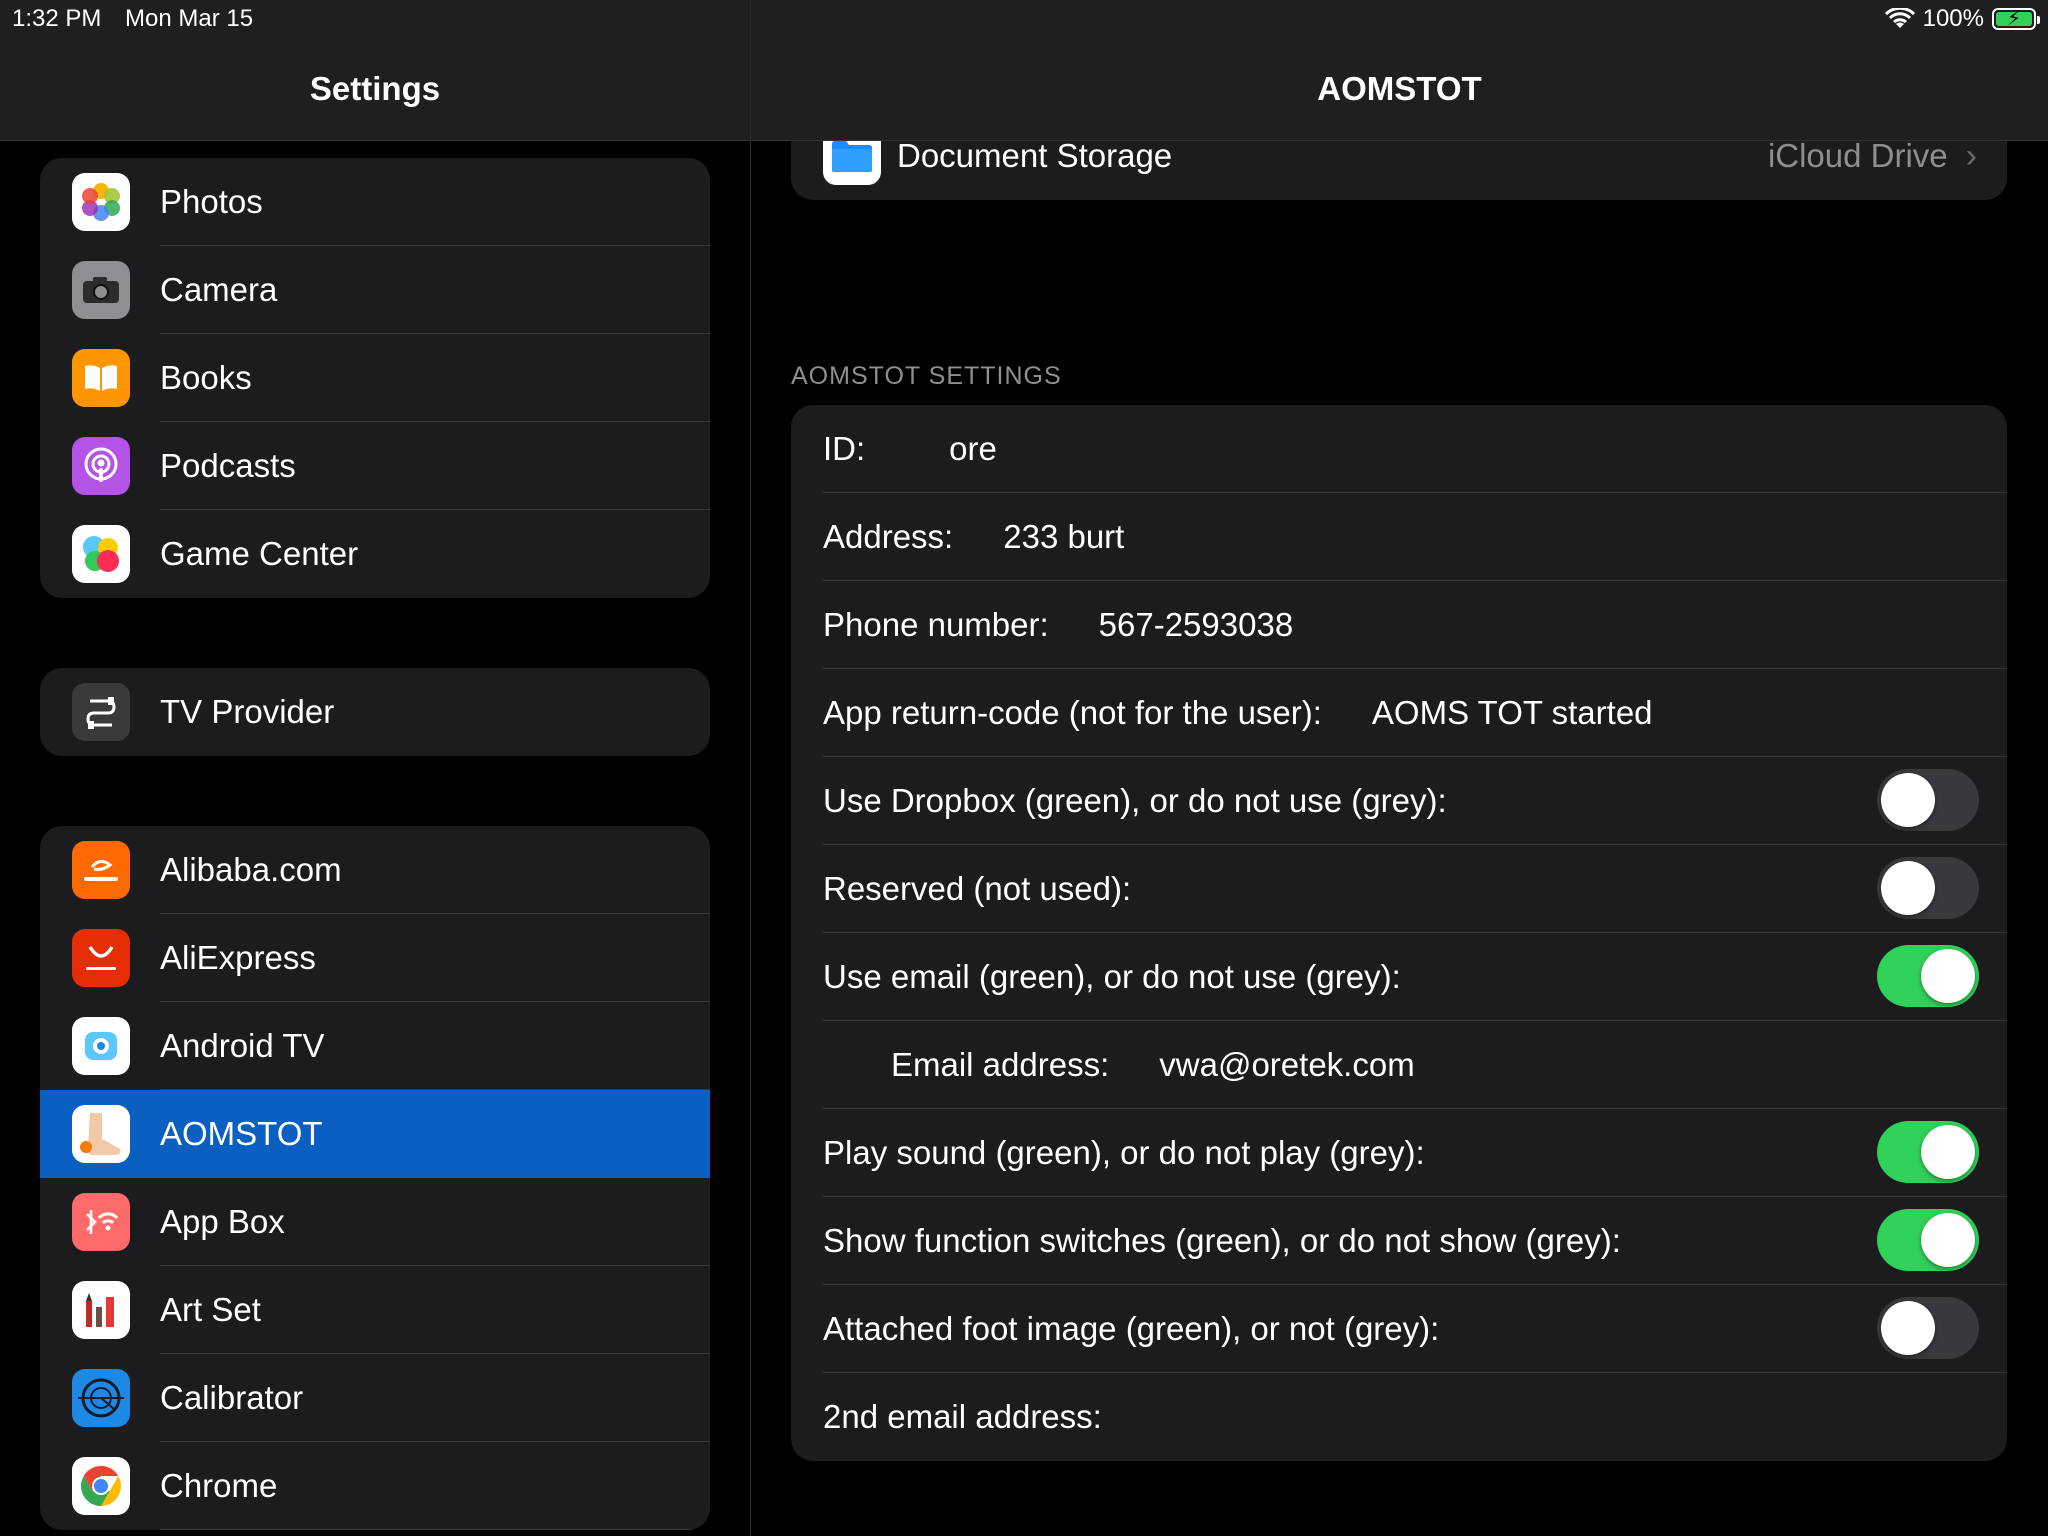  I want to click on sidebar-group-apple: Photos Camera Books Podcasts Game Center, so click(375, 378).